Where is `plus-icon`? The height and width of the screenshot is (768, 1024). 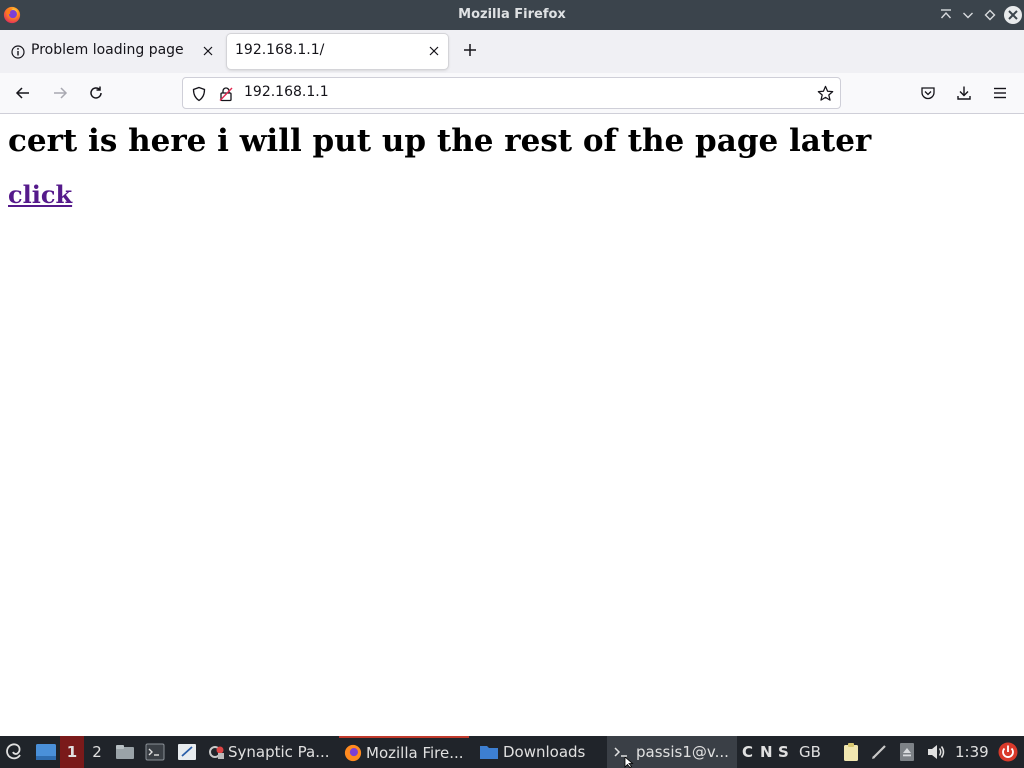 plus-icon is located at coordinates (470, 50).